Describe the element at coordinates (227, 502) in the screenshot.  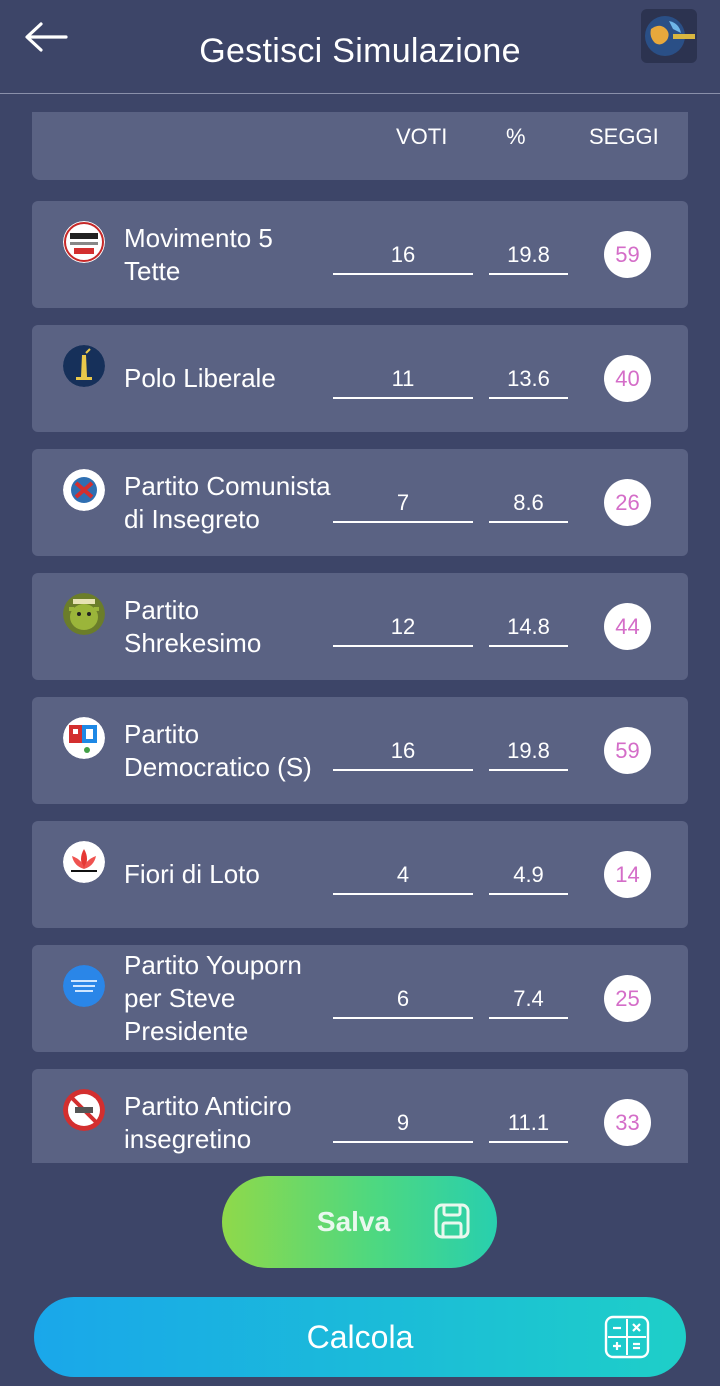
I see `party-name: Partito Comunista di Insegreto` at that location.